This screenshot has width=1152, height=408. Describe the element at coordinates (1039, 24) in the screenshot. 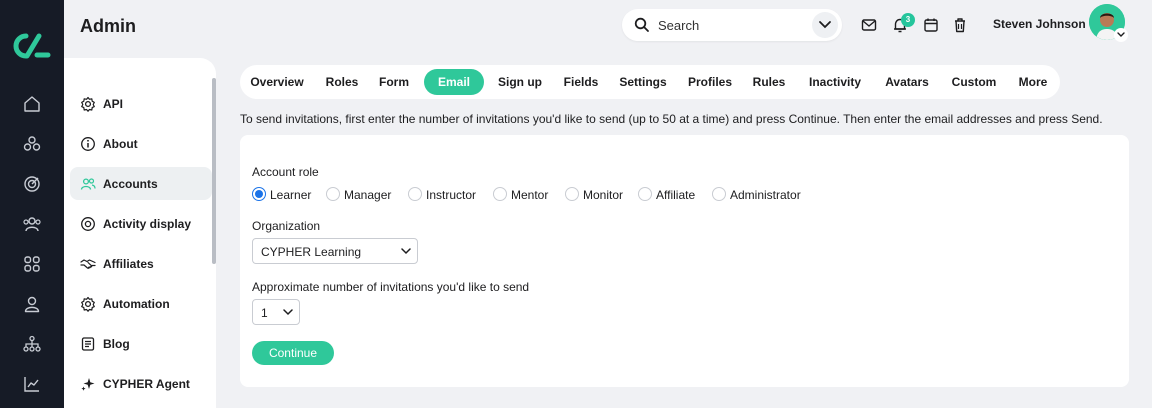

I see `user-name: Steven Johnson` at that location.